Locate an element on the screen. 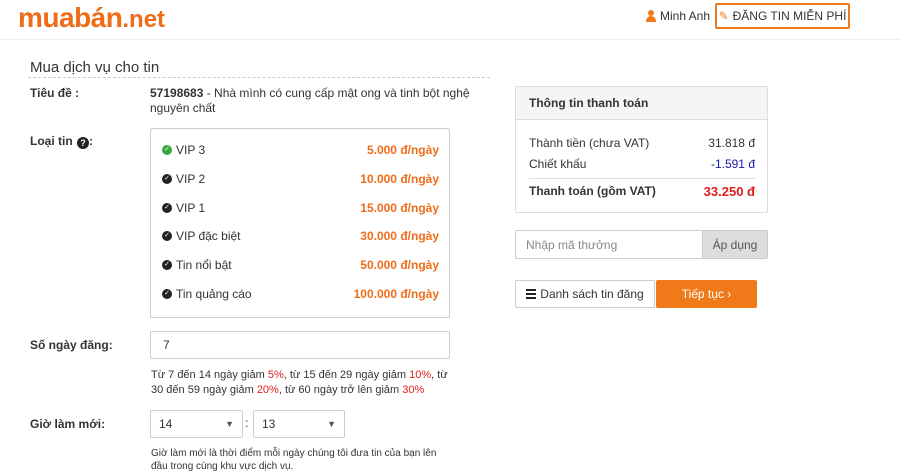 Image resolution: width=900 pixels, height=476 pixels. ad-type-name: VIP 2 is located at coordinates (191, 179).